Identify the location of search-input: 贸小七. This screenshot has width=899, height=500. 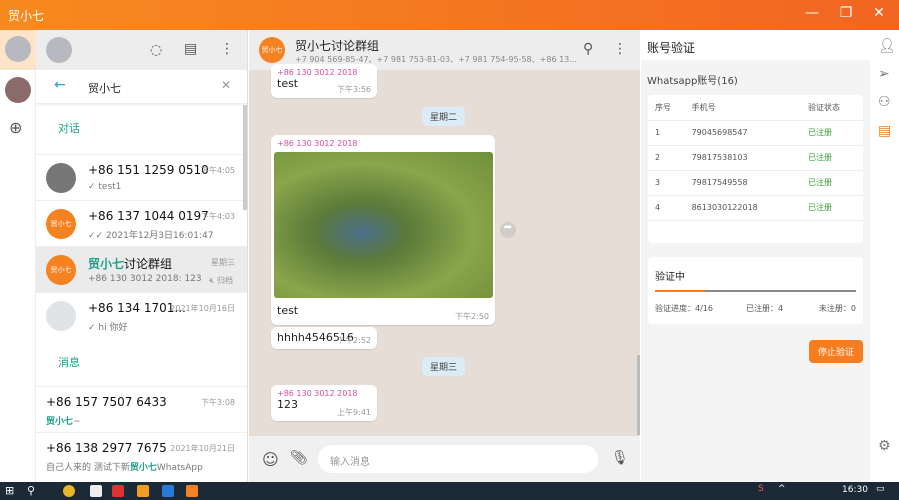
(104, 88).